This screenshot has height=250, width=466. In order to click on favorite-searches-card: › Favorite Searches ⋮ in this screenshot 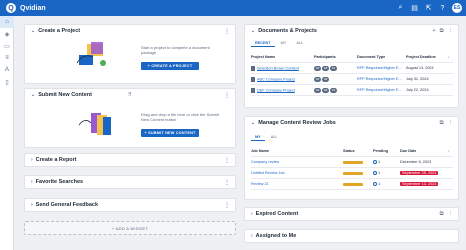, I will do `click(130, 182)`.